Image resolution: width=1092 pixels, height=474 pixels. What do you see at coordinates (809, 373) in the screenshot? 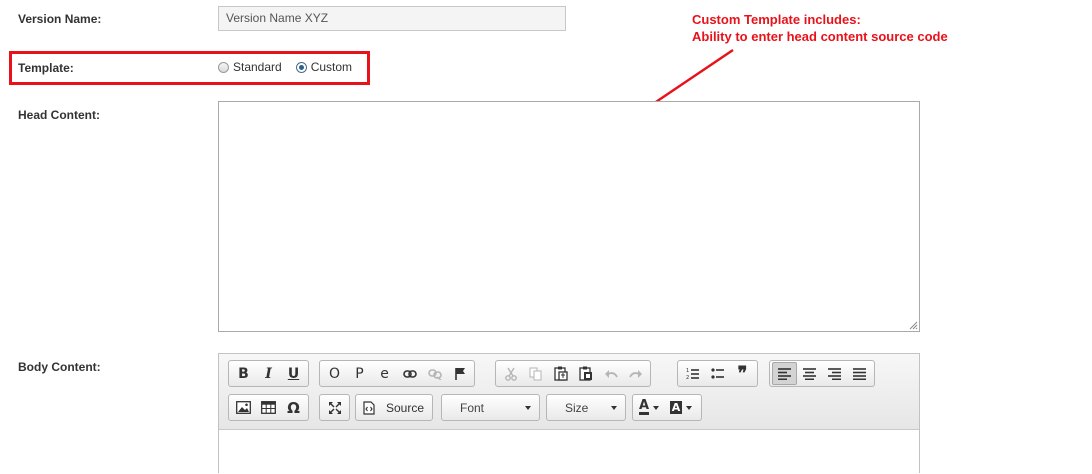
I see `align-center-icon` at bounding box center [809, 373].